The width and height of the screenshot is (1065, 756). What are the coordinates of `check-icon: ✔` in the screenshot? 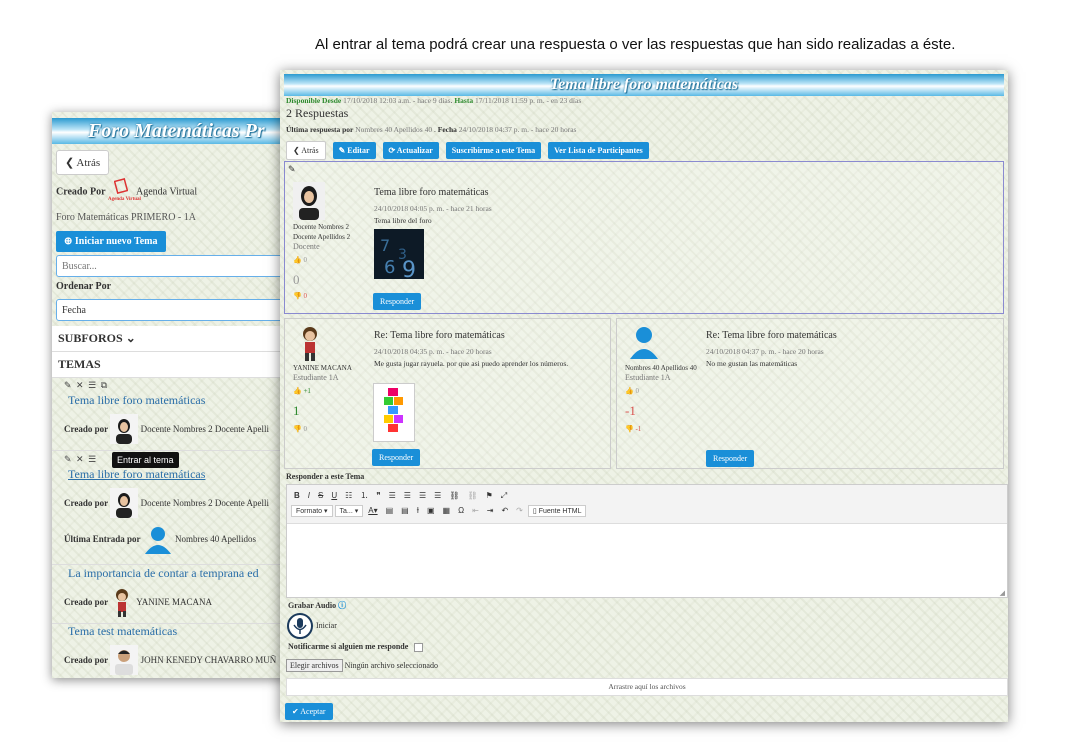 It's located at (295, 711).